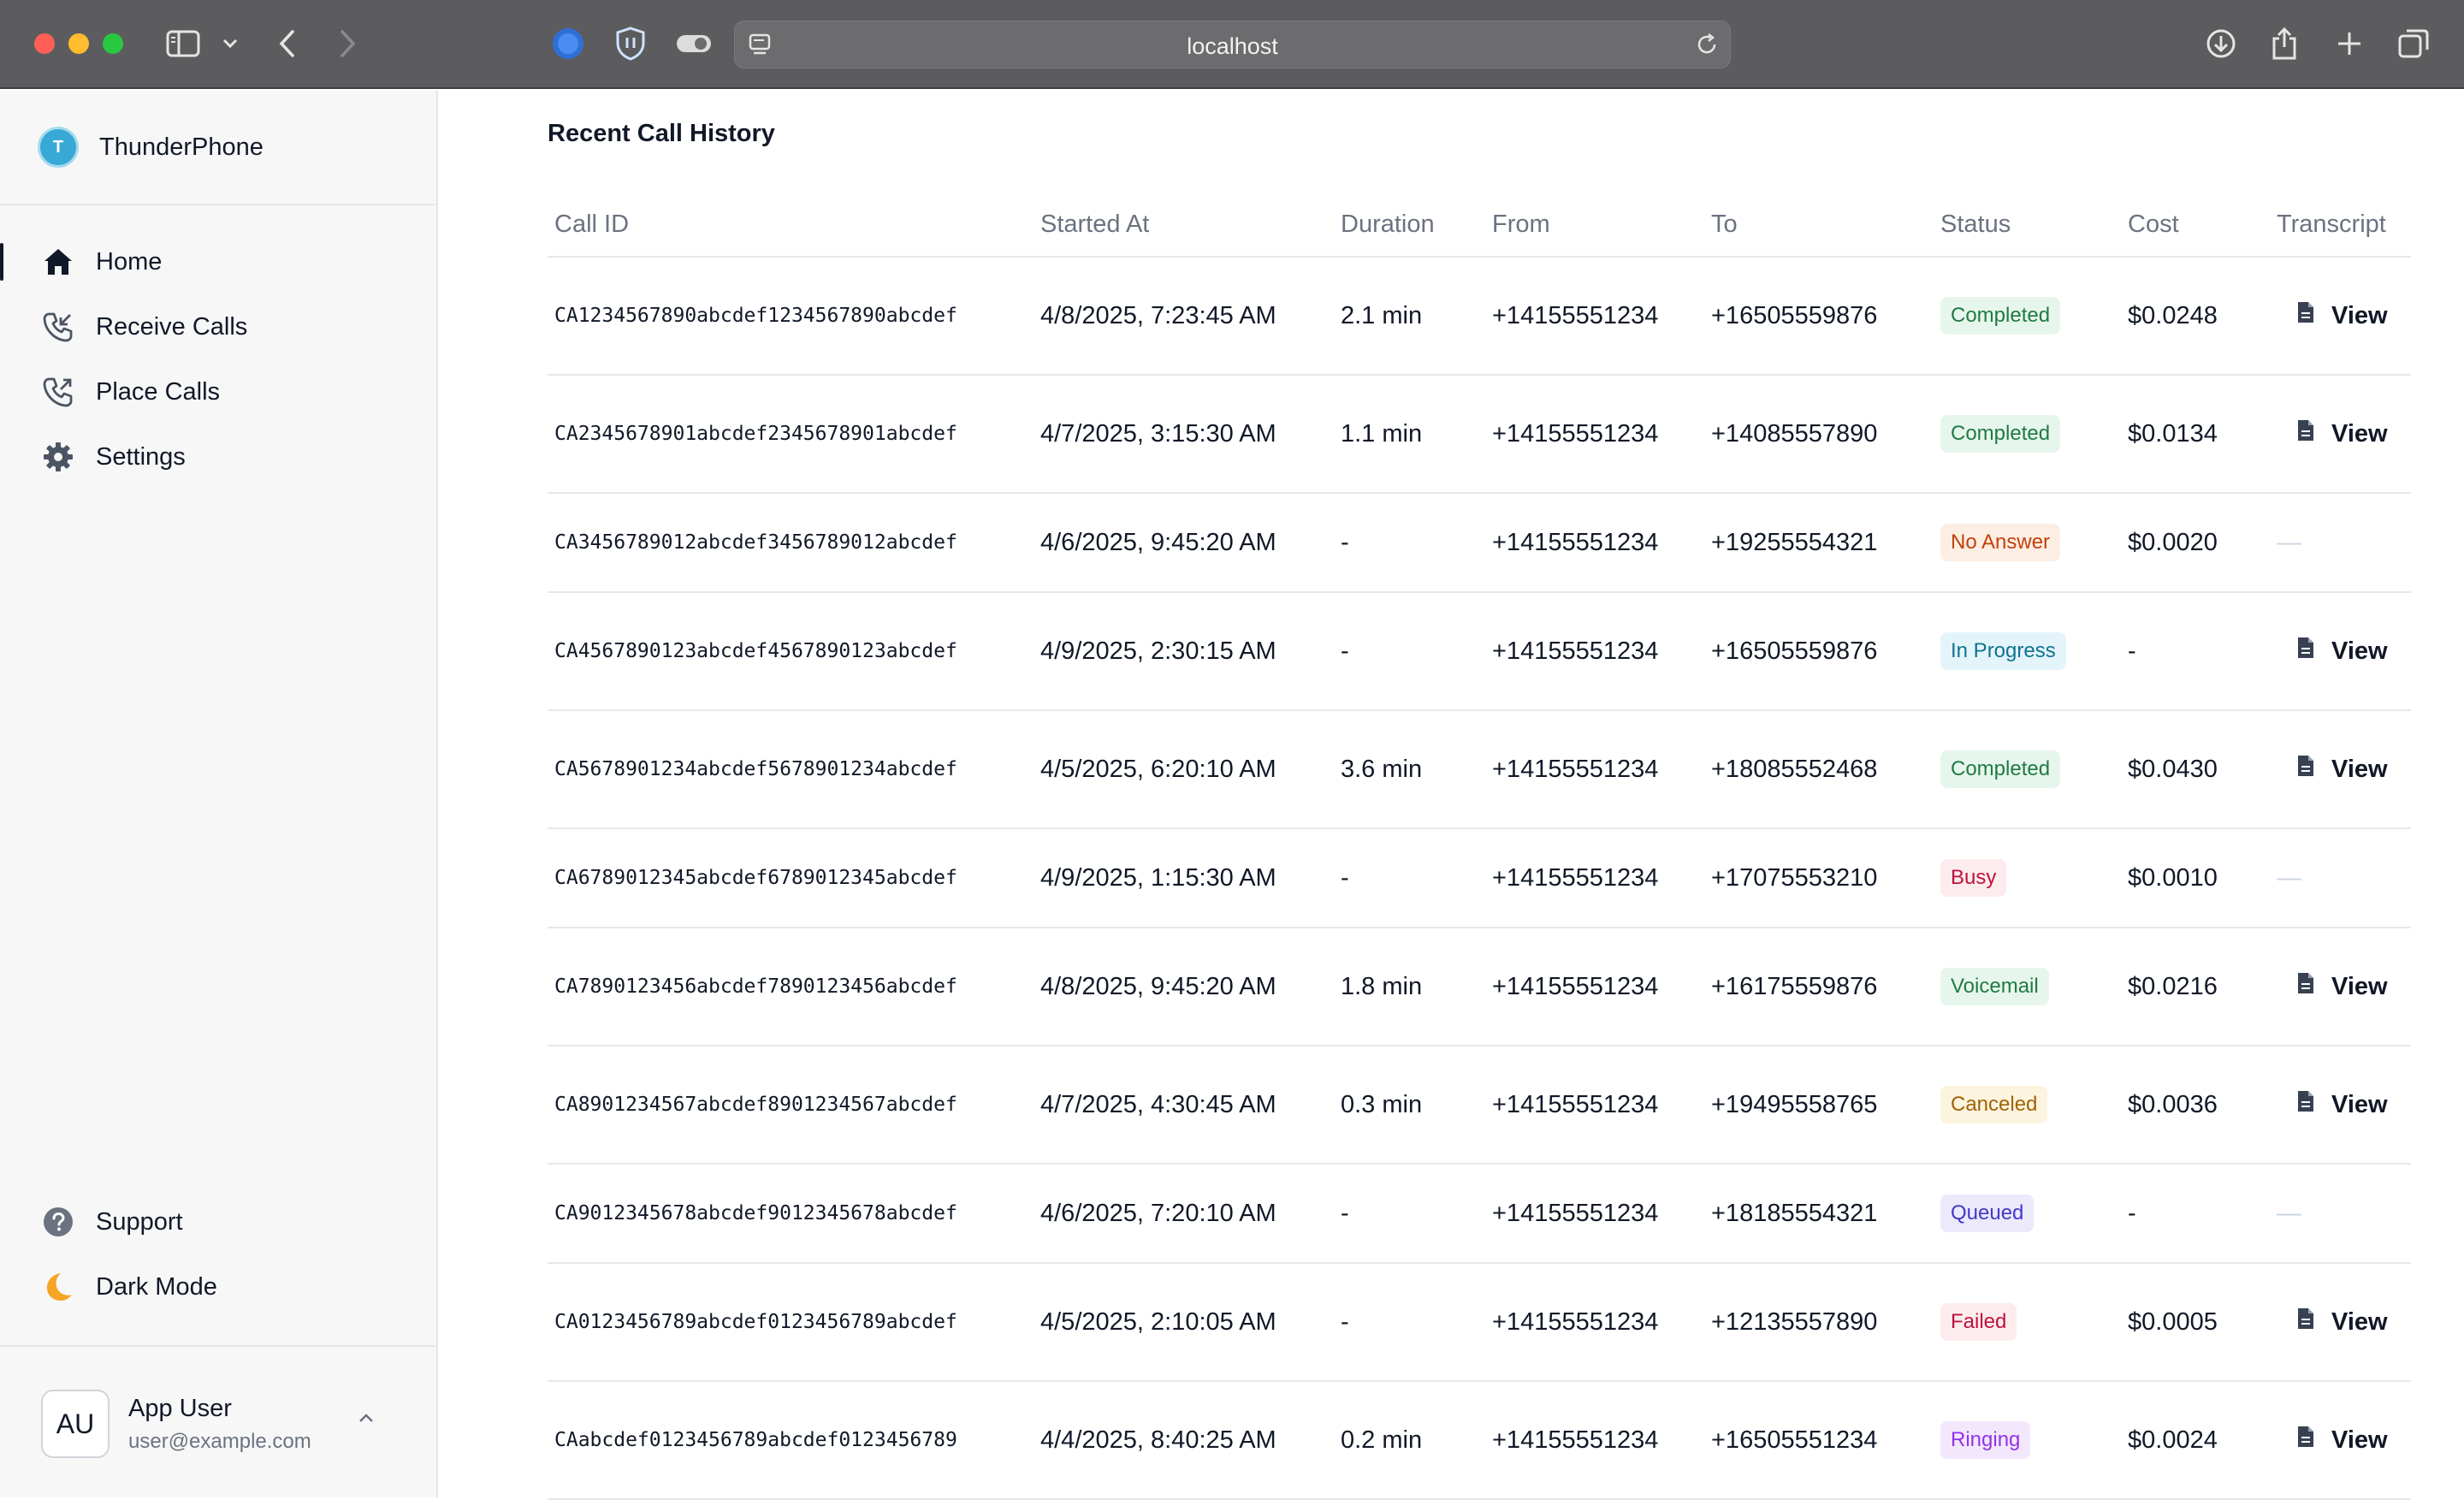 This screenshot has height=1500, width=2464. What do you see at coordinates (2349, 44) in the screenshot?
I see `new-tab-icon` at bounding box center [2349, 44].